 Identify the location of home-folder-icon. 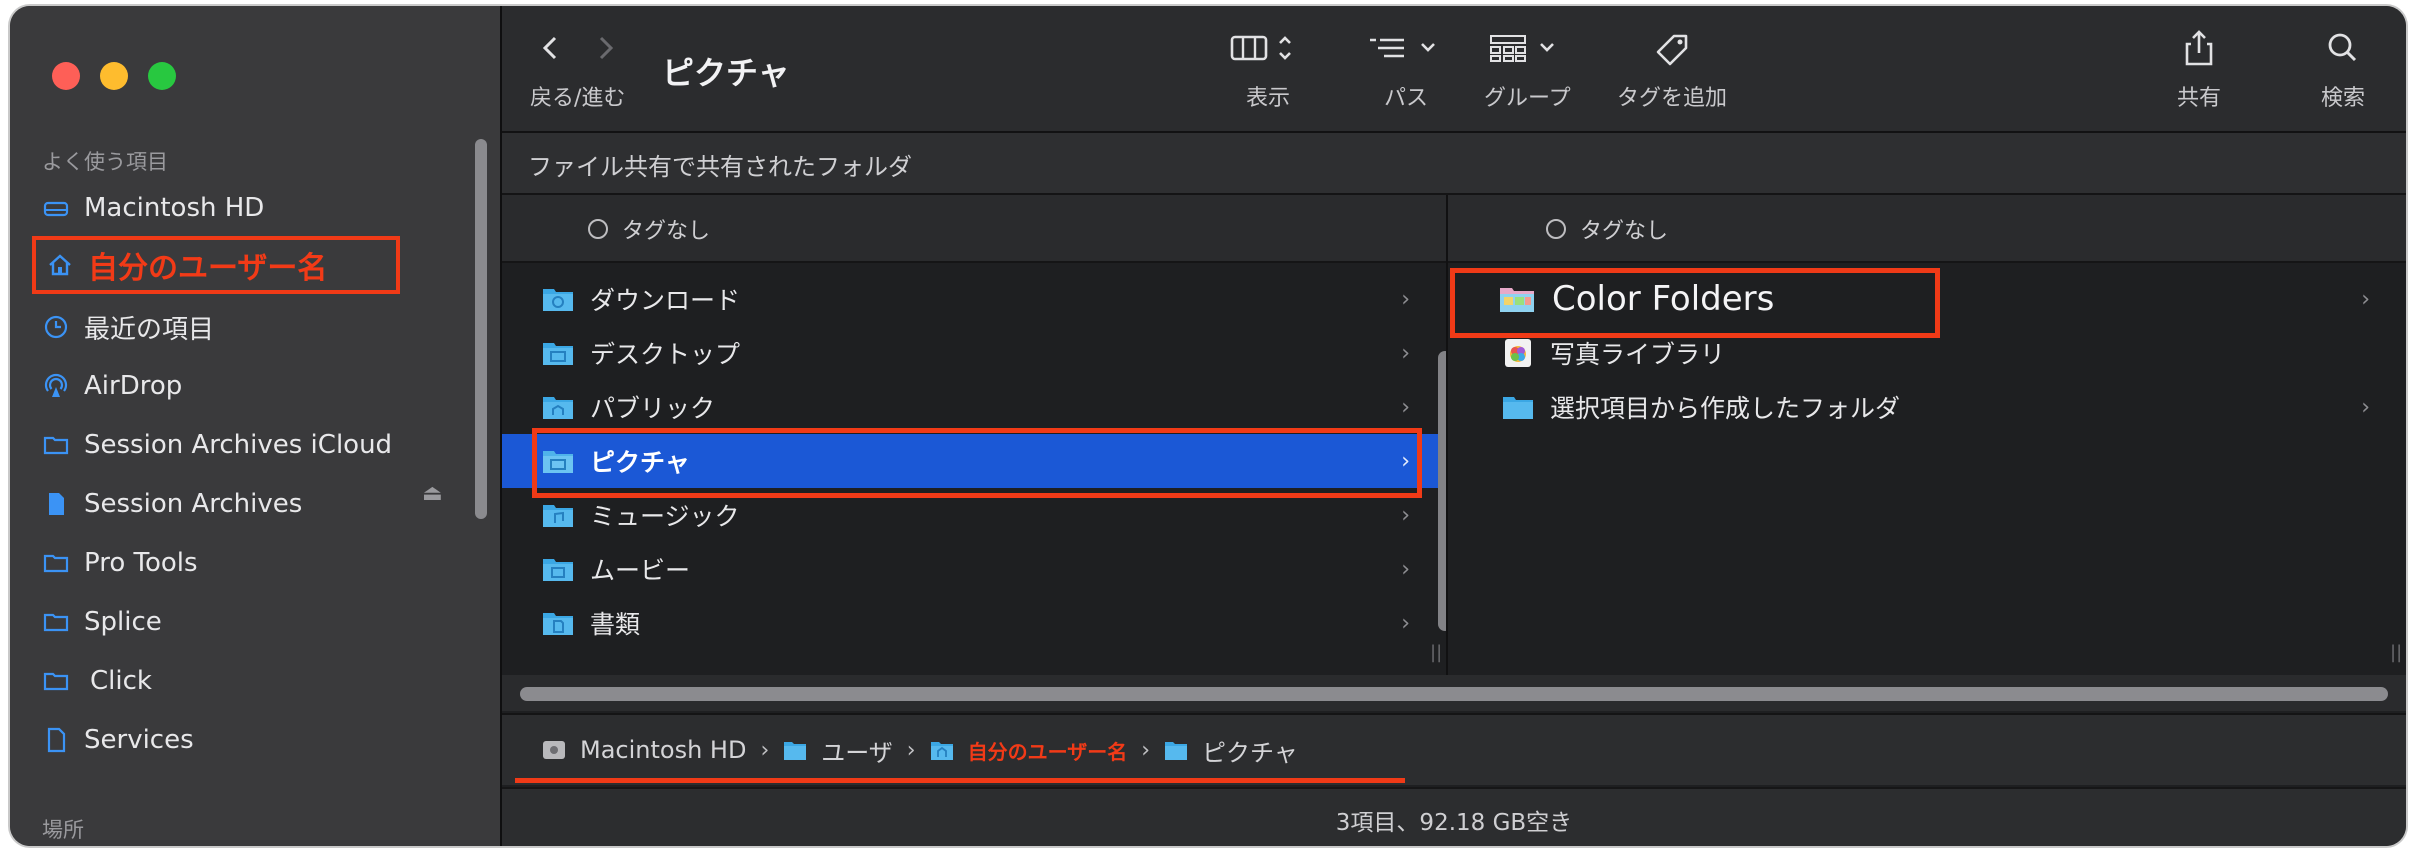
(941, 751).